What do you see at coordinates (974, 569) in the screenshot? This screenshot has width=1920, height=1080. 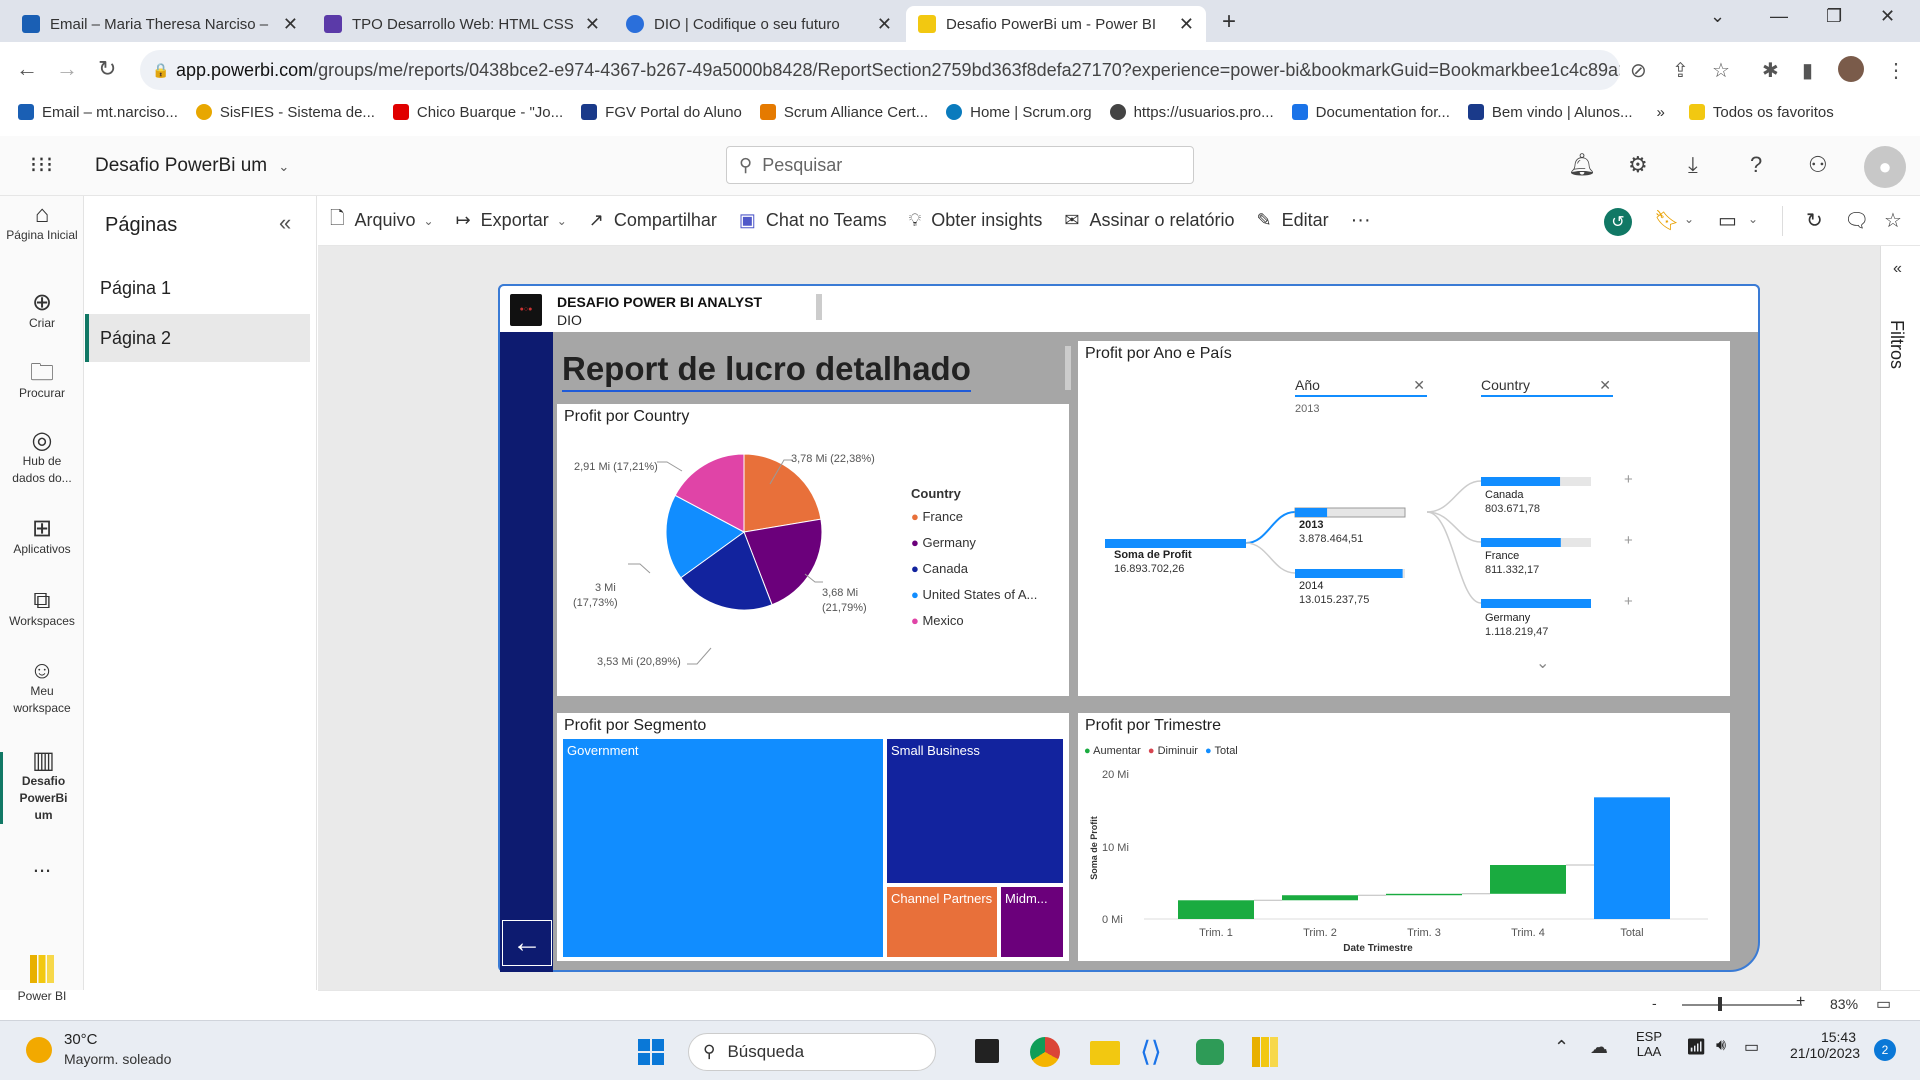 I see `legend-item: ● Canada` at bounding box center [974, 569].